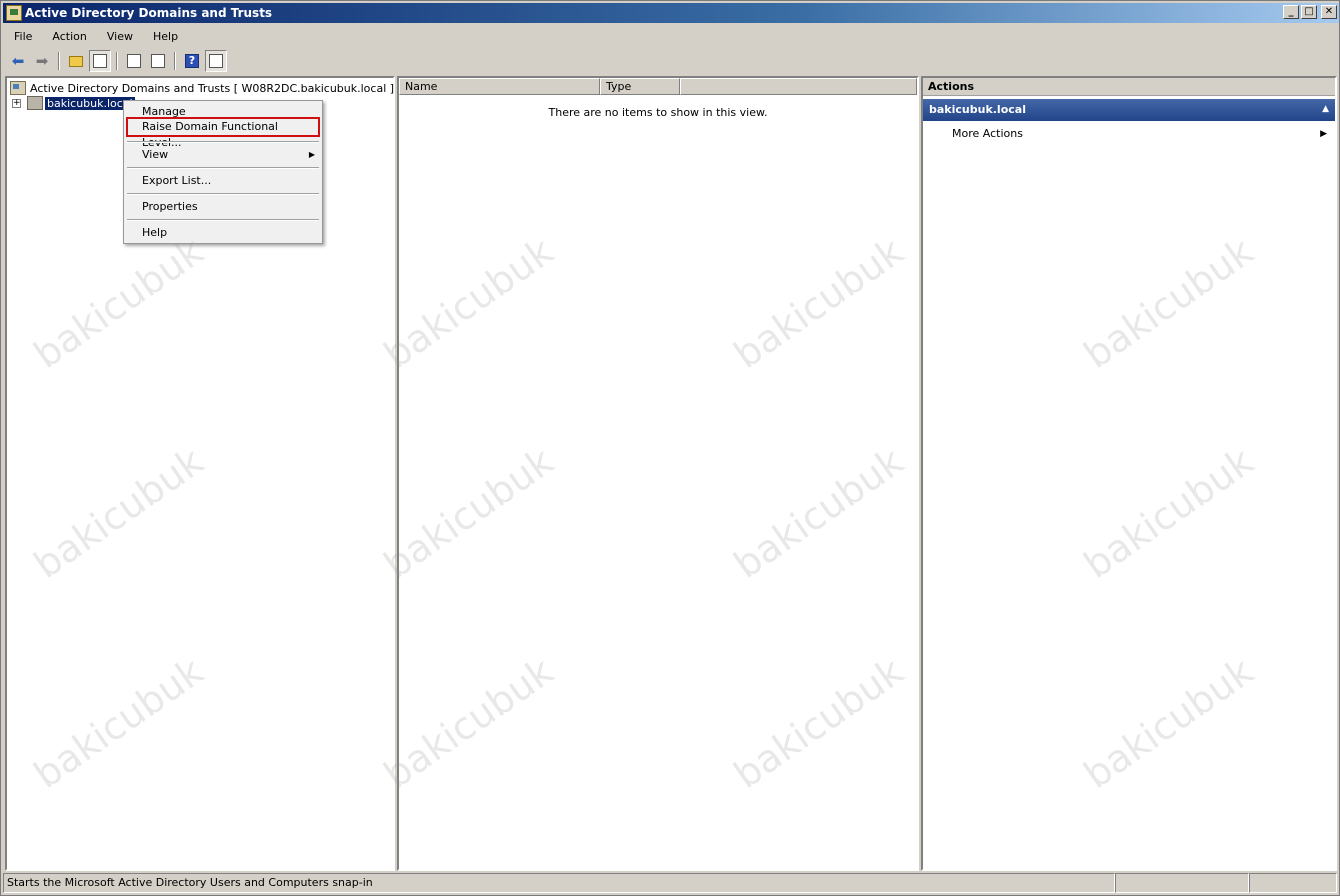  Describe the element at coordinates (22, 36) in the screenshot. I see `menu-file: File` at that location.